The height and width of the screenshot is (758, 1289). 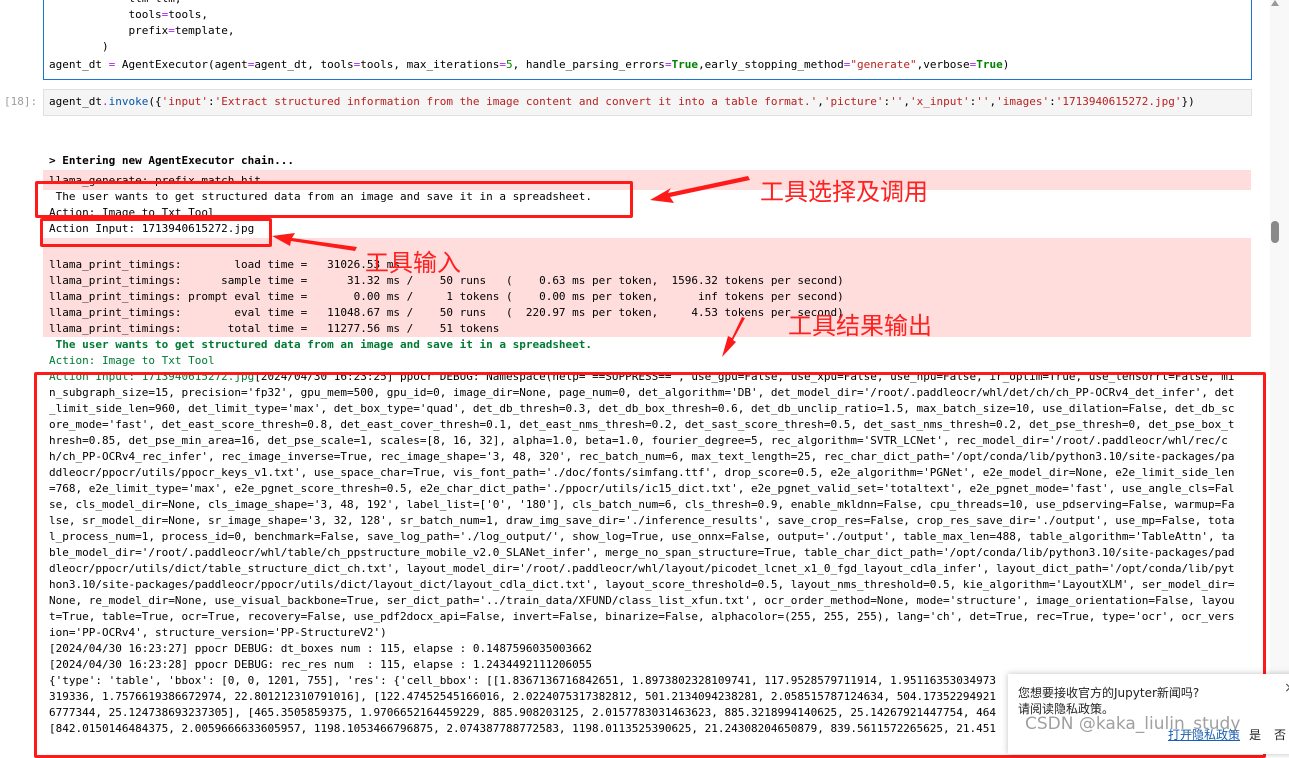 What do you see at coordinates (413, 263) in the screenshot?
I see `annotation-tool-input: 工具输入` at bounding box center [413, 263].